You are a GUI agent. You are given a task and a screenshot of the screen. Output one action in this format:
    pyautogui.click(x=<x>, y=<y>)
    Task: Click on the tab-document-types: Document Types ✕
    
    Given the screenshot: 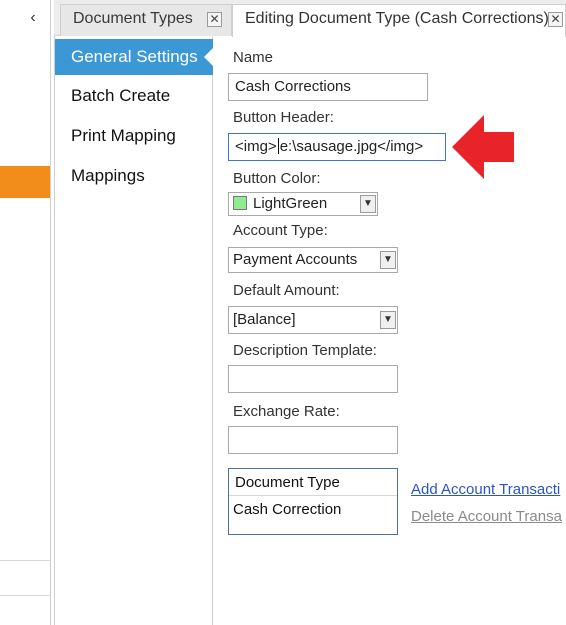 What is the action you would take?
    pyautogui.click(x=146, y=20)
    